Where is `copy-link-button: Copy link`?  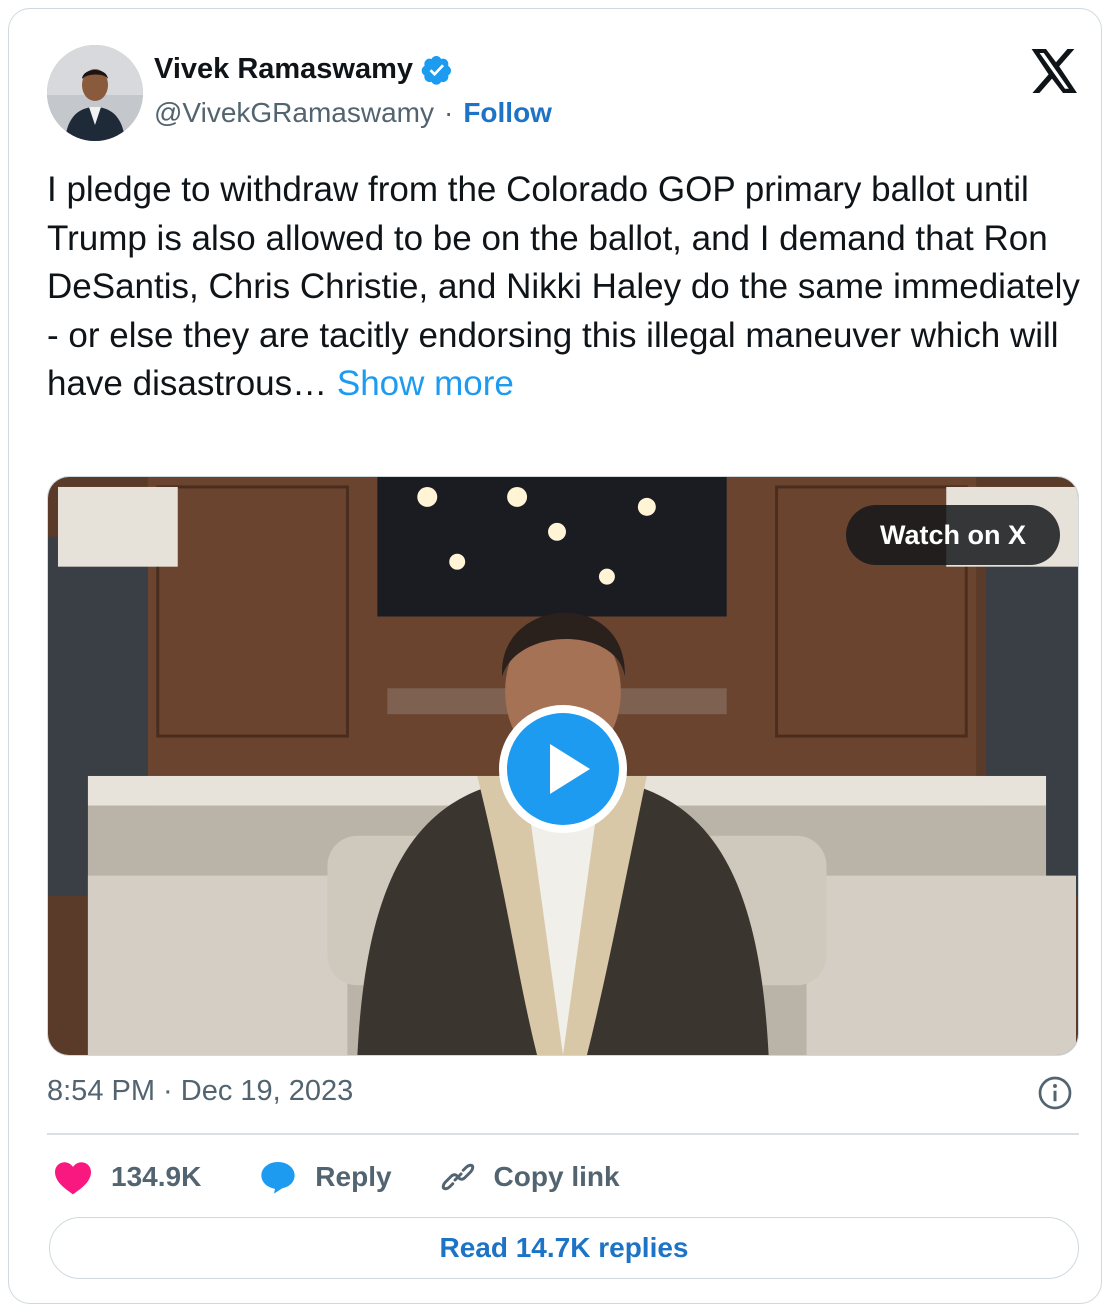
copy-link-button: Copy link is located at coordinates (530, 1177).